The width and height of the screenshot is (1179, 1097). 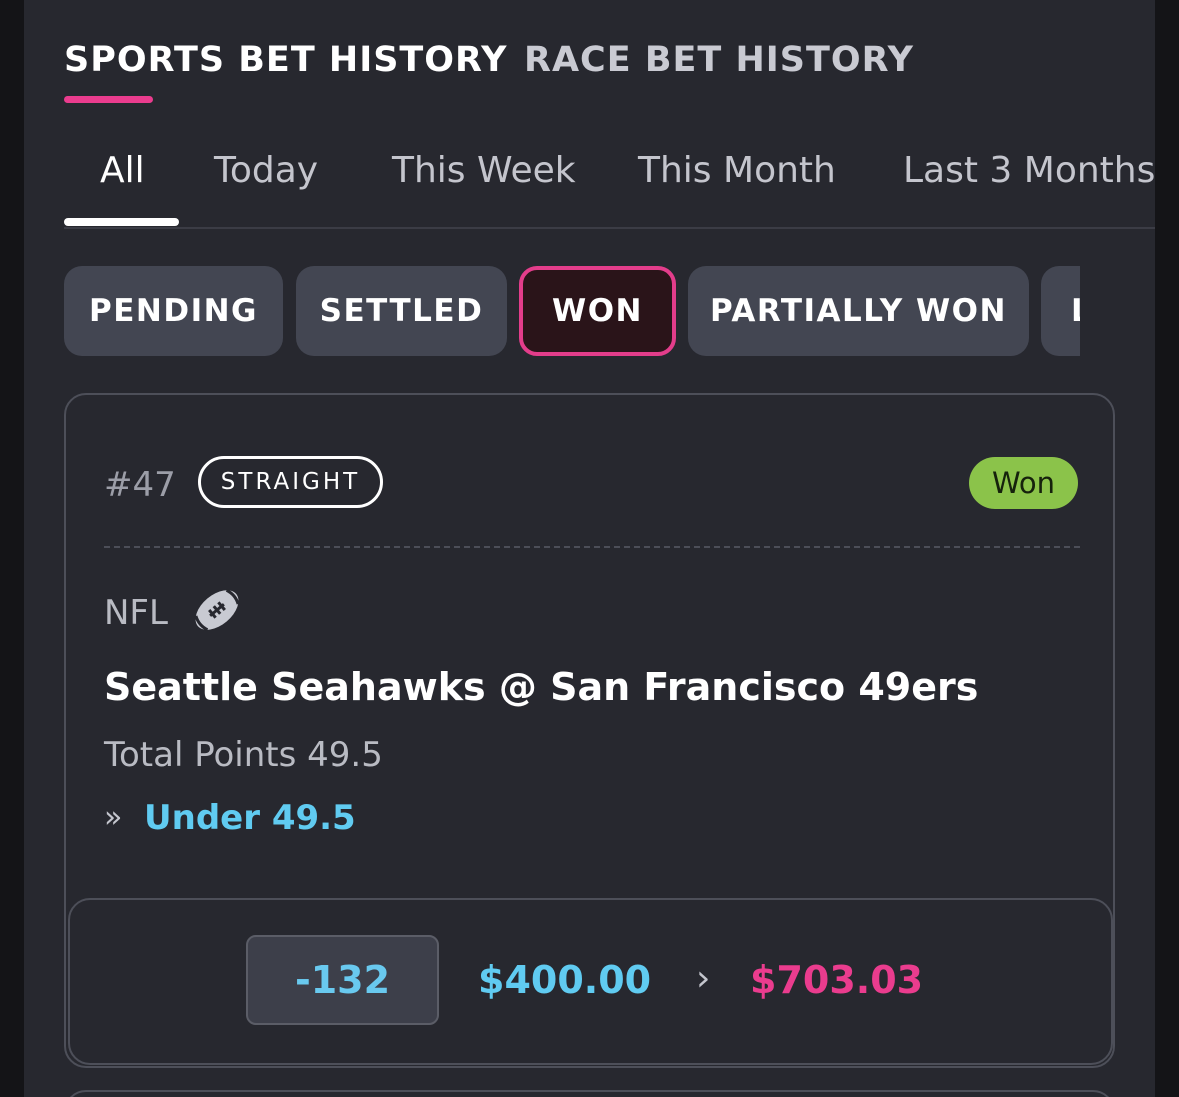 What do you see at coordinates (719, 60) in the screenshot?
I see `tab-race-bet-history: RACE BET HISTORY` at bounding box center [719, 60].